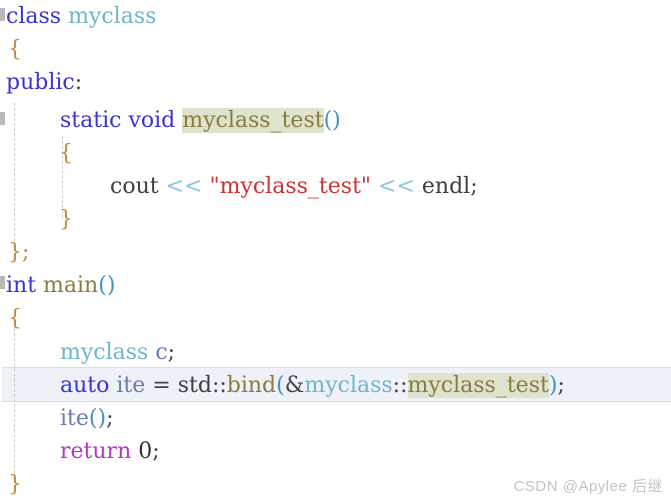  What do you see at coordinates (21, 285) in the screenshot?
I see `token-int-keyword: int` at bounding box center [21, 285].